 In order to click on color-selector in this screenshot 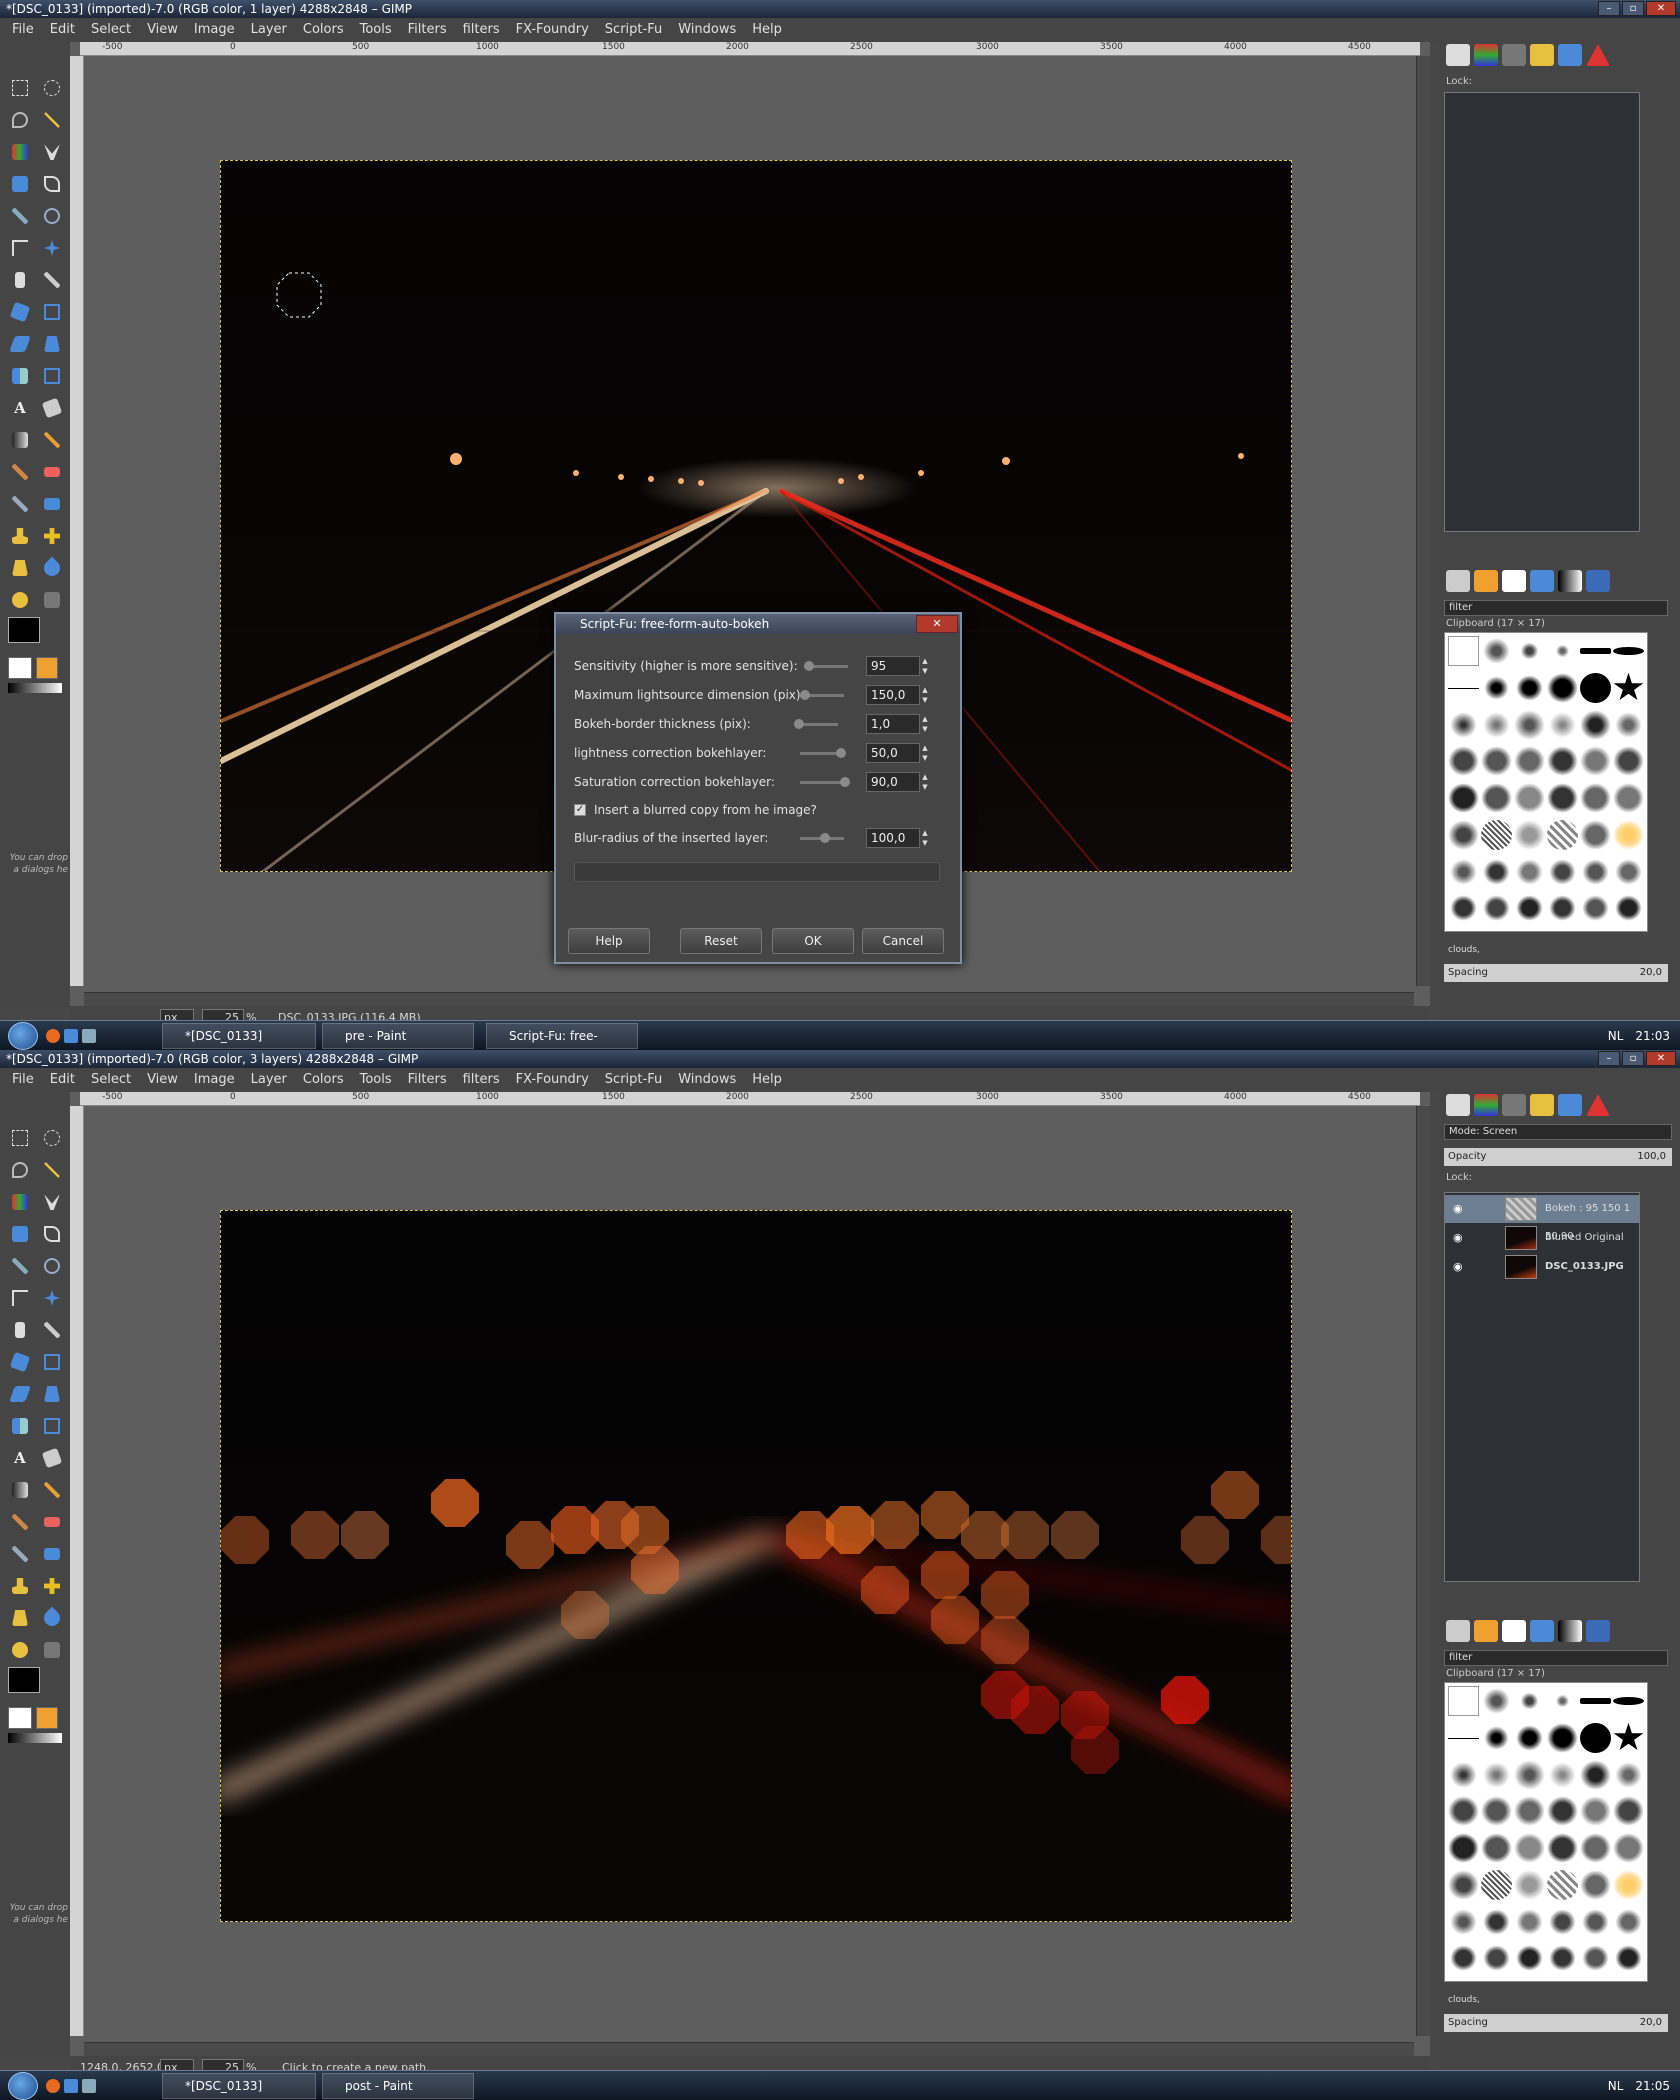, I will do `click(35, 655)`.